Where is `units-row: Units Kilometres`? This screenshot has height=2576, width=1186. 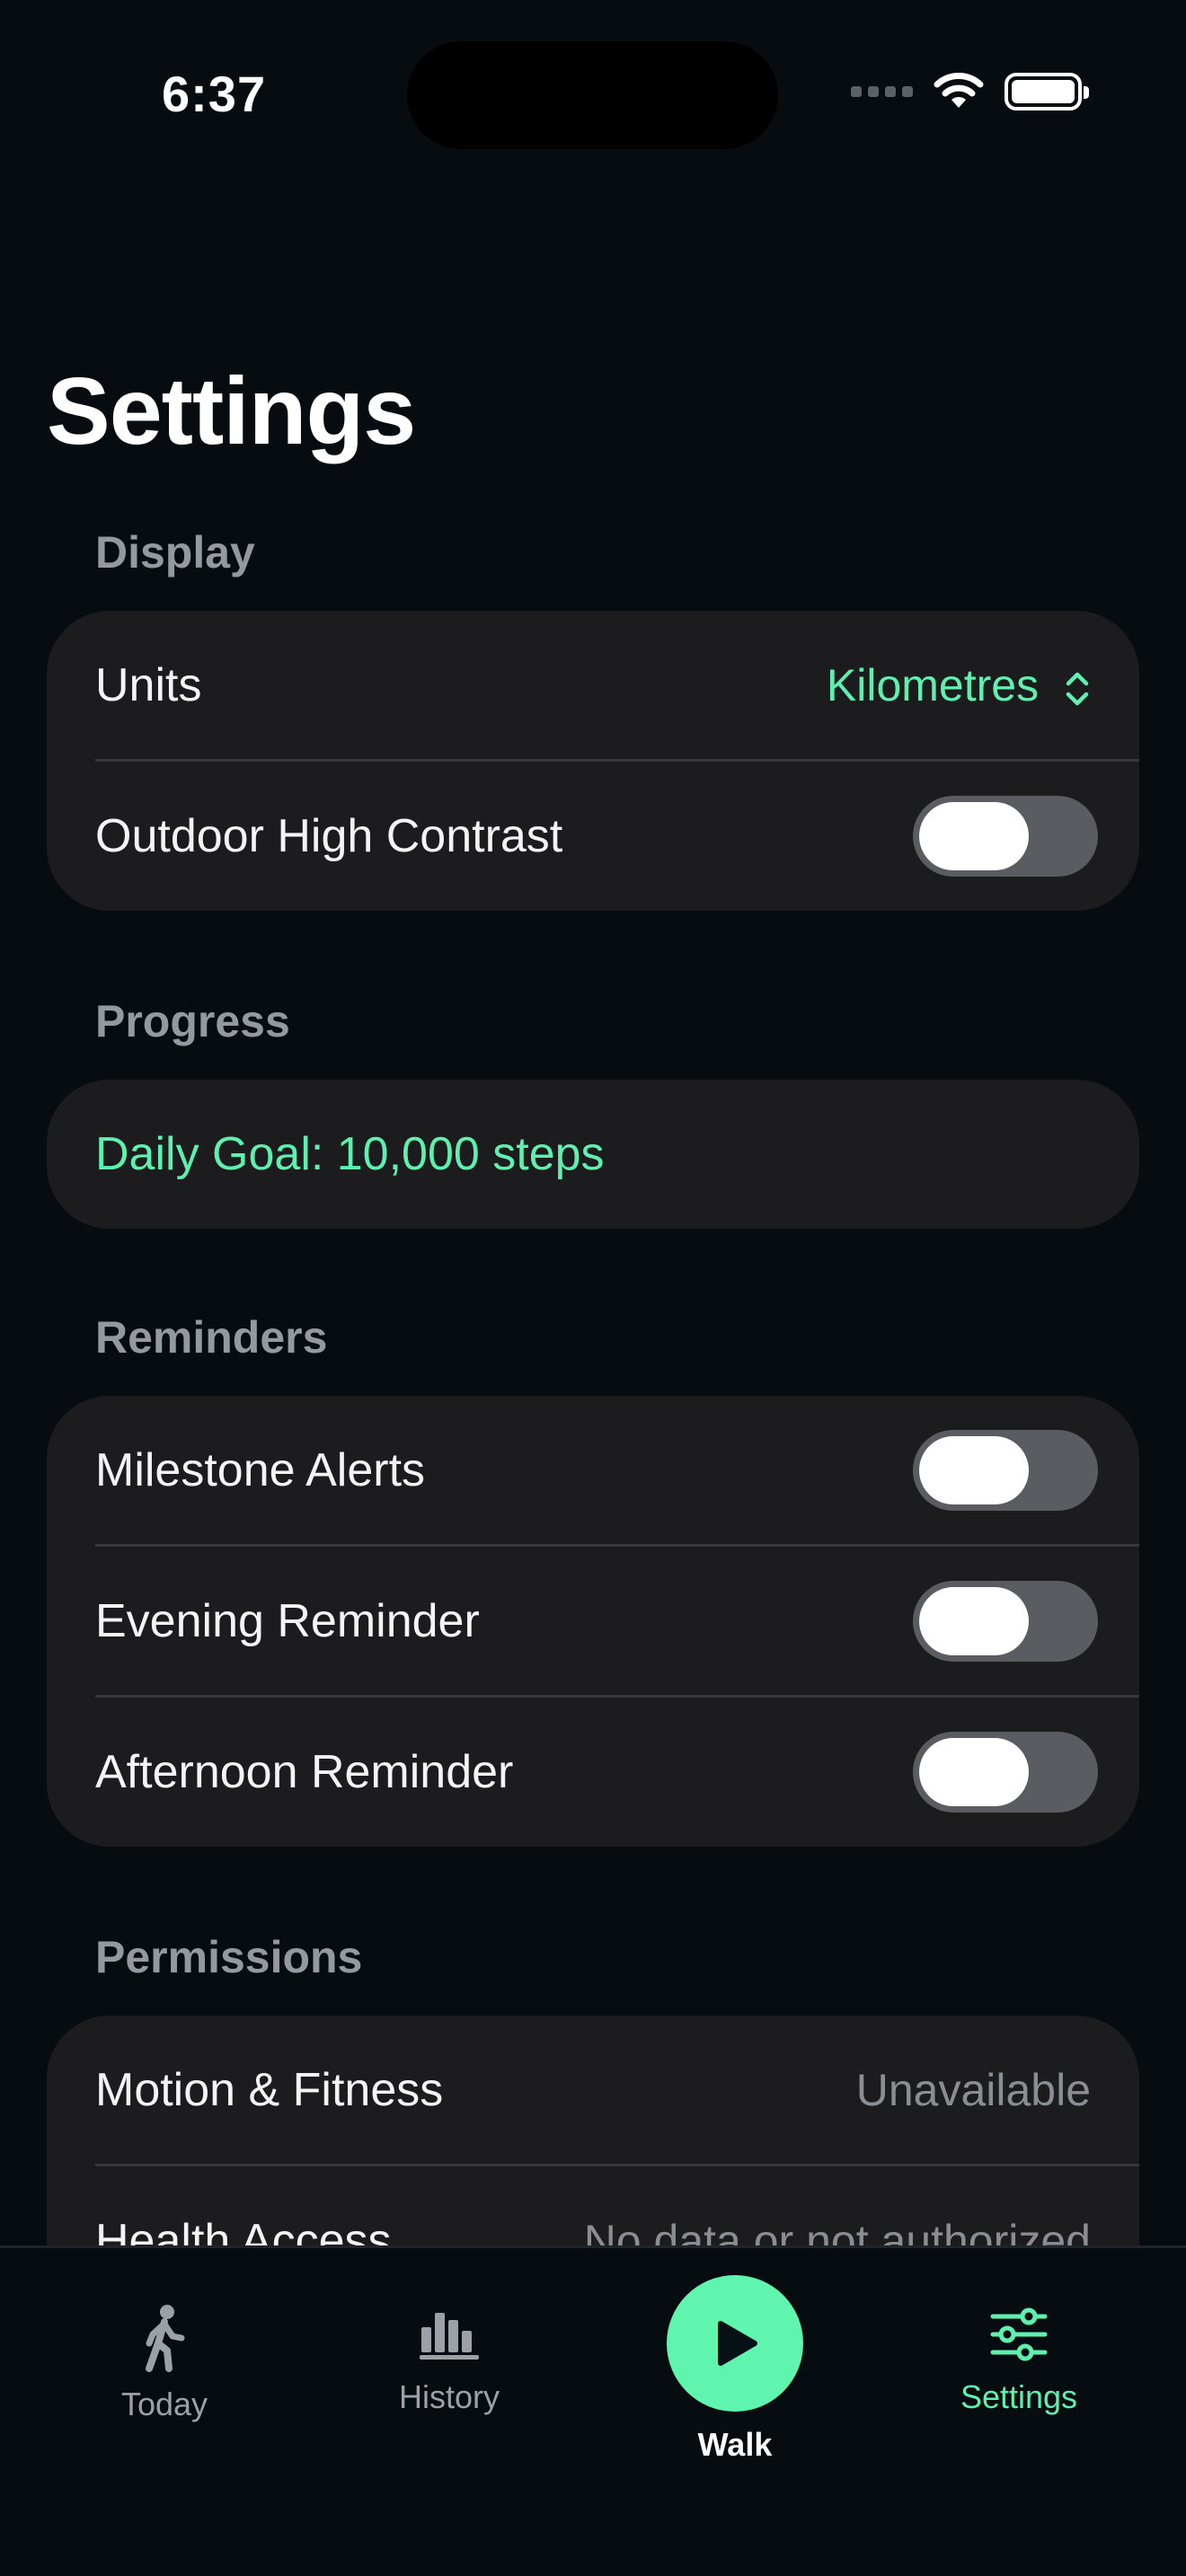 units-row: Units Kilometres is located at coordinates (593, 685).